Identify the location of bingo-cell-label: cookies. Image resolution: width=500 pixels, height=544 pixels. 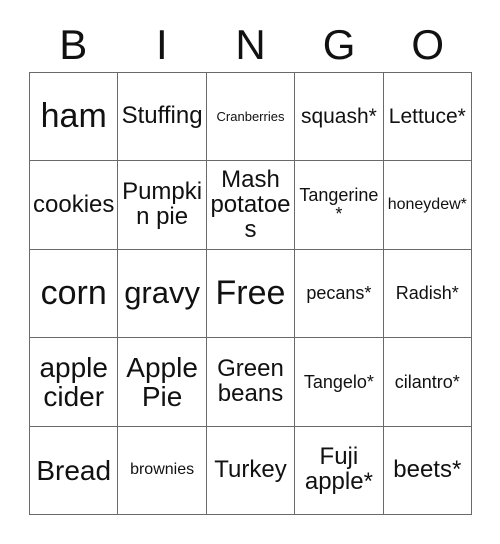
(74, 204).